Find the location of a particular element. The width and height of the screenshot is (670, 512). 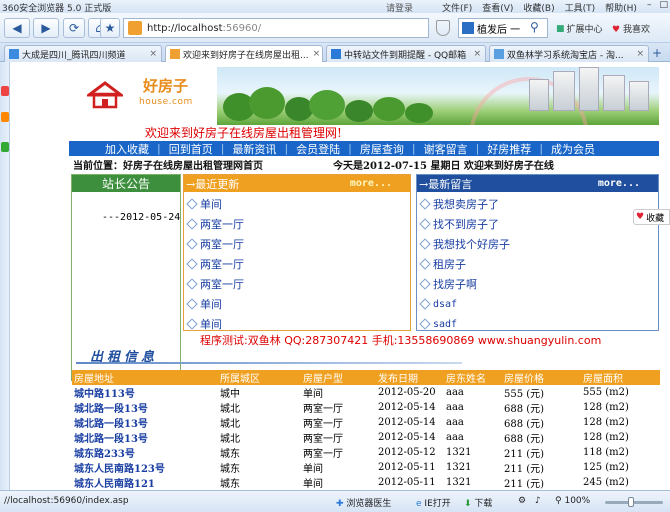

new-tab-plus-icon: + is located at coordinates (657, 53).